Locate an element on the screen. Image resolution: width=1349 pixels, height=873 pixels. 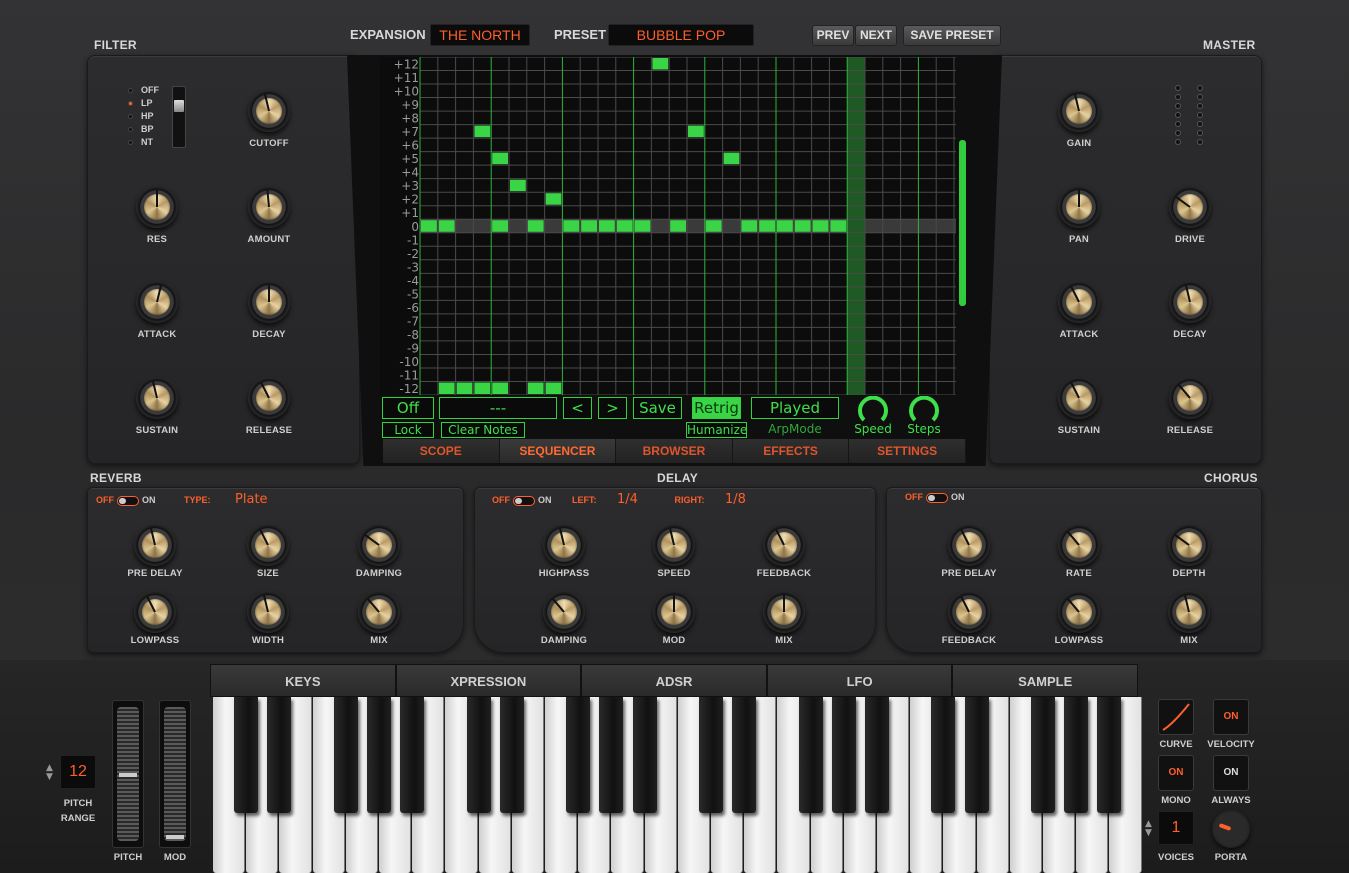
seq-arpmode-display: Played is located at coordinates (795, 408).